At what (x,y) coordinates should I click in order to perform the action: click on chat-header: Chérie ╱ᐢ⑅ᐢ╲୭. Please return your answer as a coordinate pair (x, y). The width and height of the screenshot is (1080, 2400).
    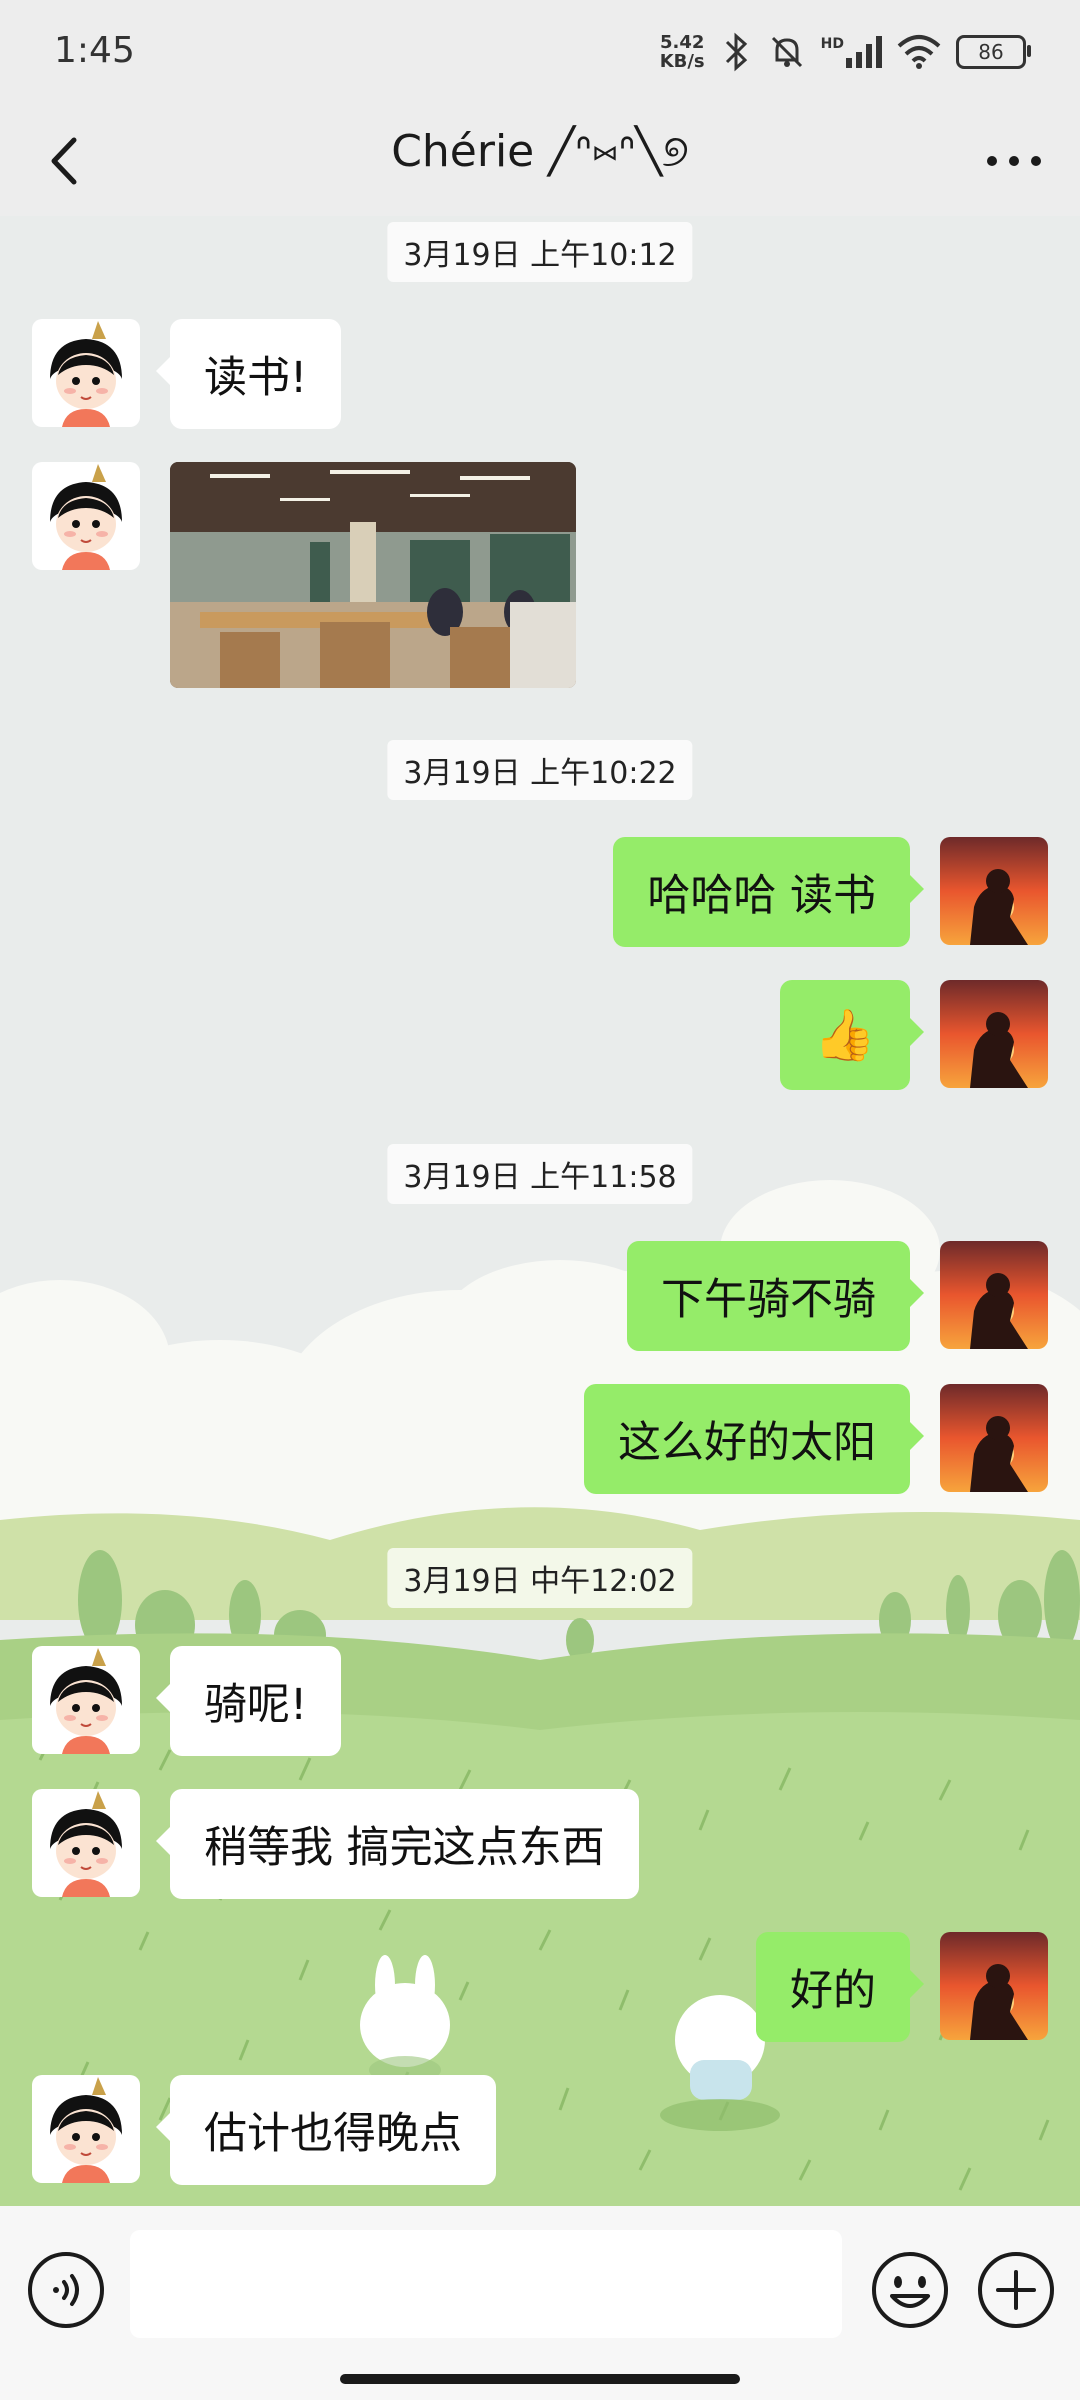
    Looking at the image, I should click on (540, 160).